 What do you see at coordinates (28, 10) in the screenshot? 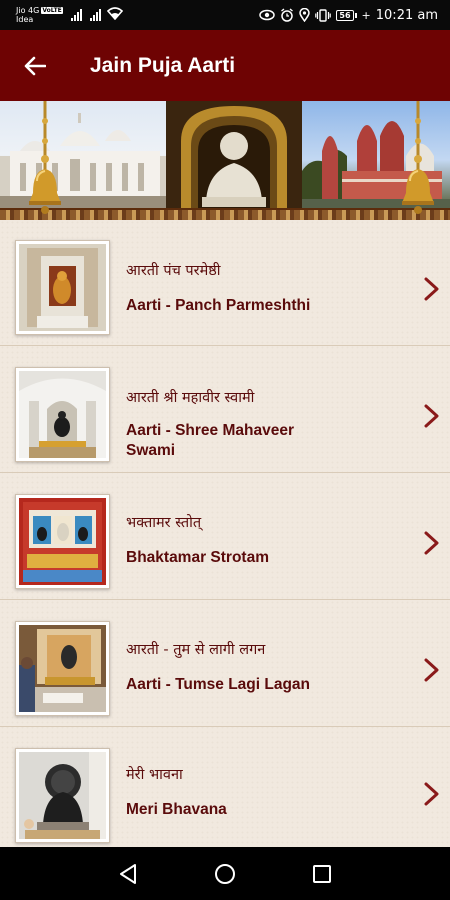
I see `carrier-top: Jio 4G` at bounding box center [28, 10].